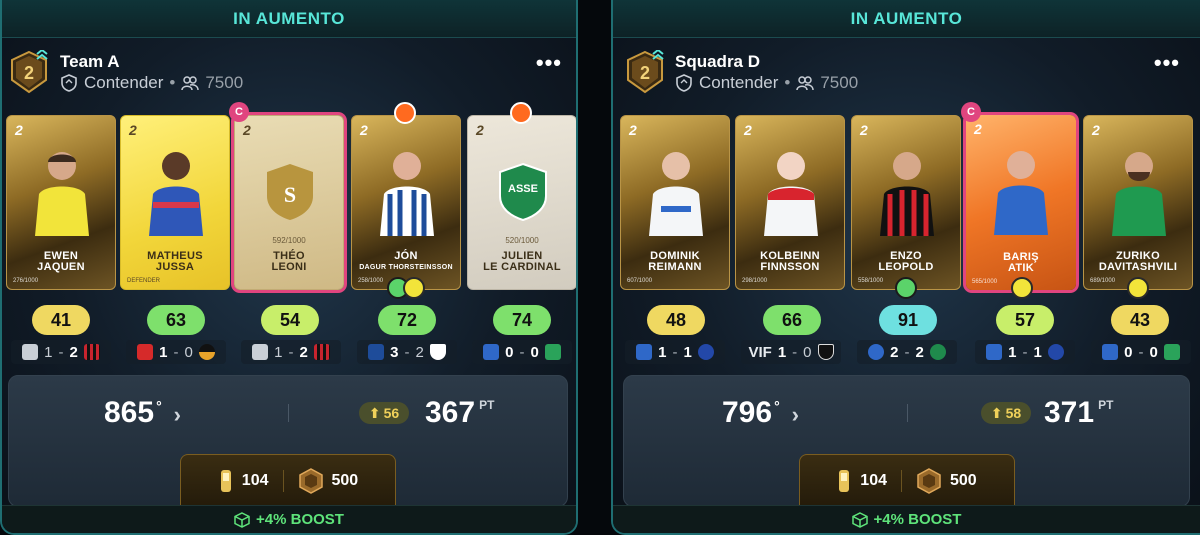 The height and width of the screenshot is (535, 1200). I want to click on rewards-tray: 104 500, so click(288, 480).